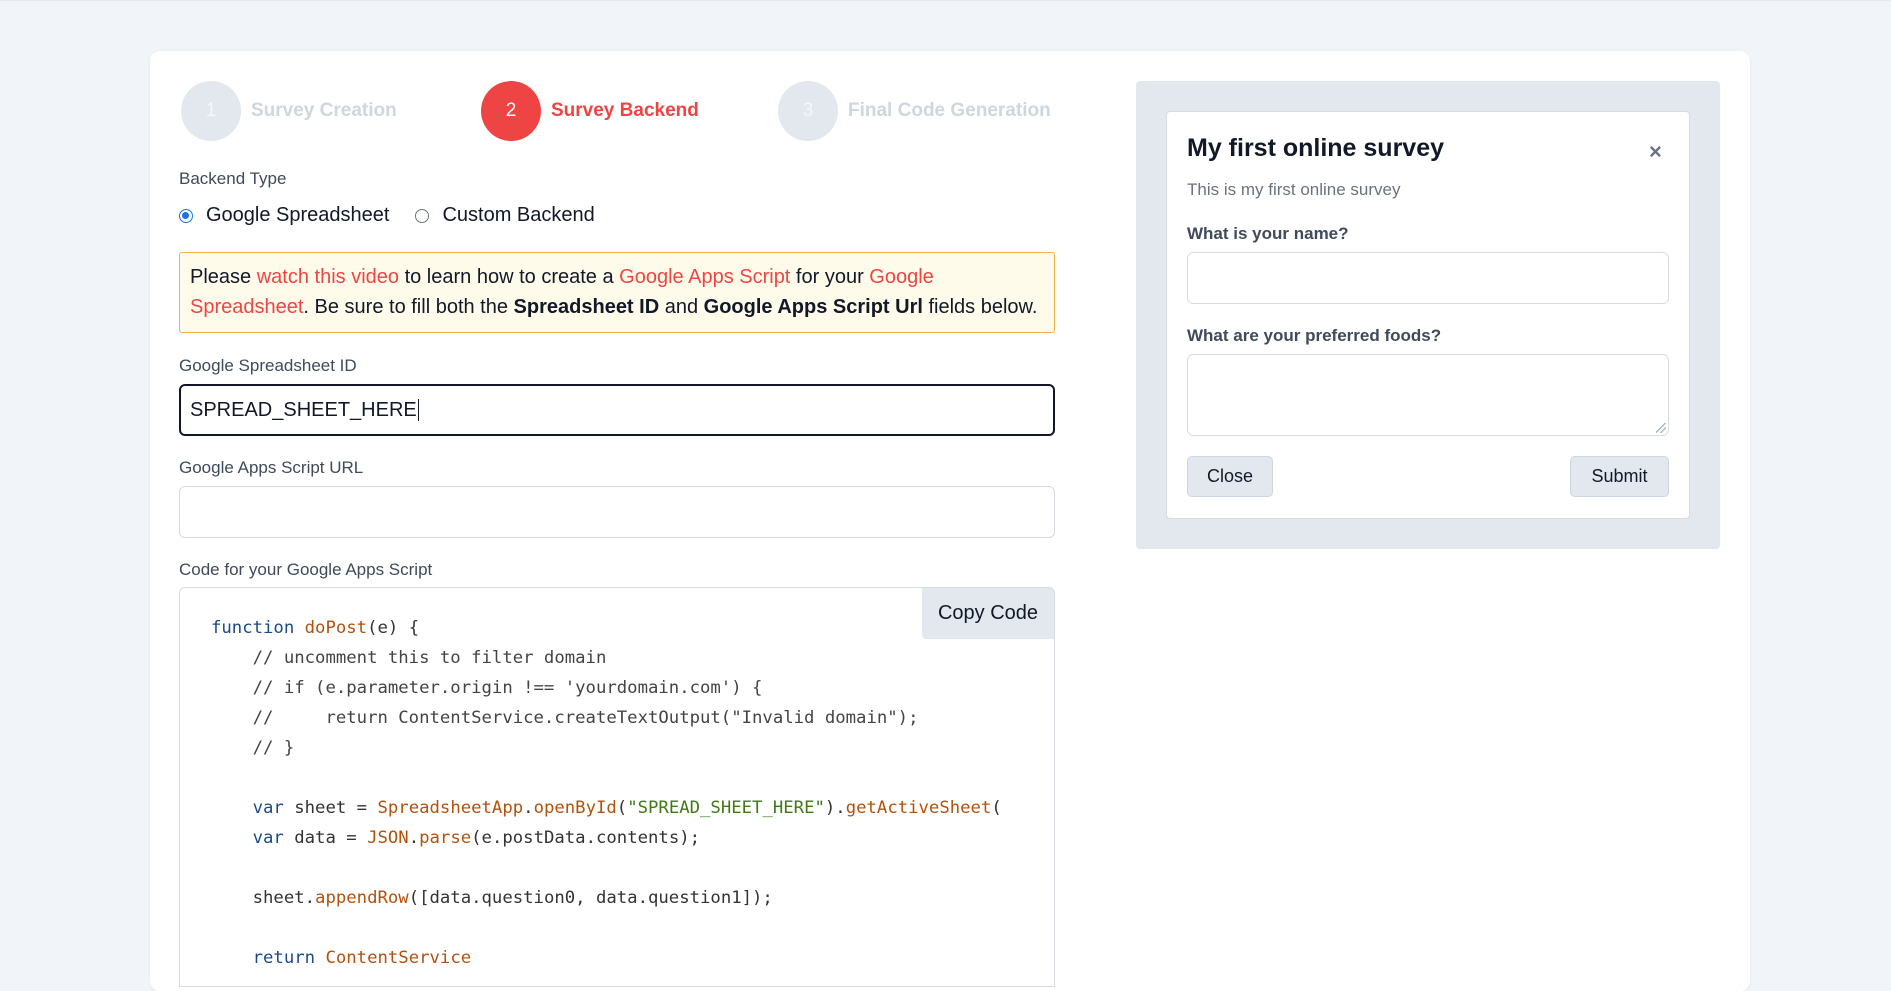 This screenshot has width=1891, height=991. What do you see at coordinates (617, 410) in the screenshot?
I see `spreadsheet-id-input: SPREAD_SHEET_HERE` at bounding box center [617, 410].